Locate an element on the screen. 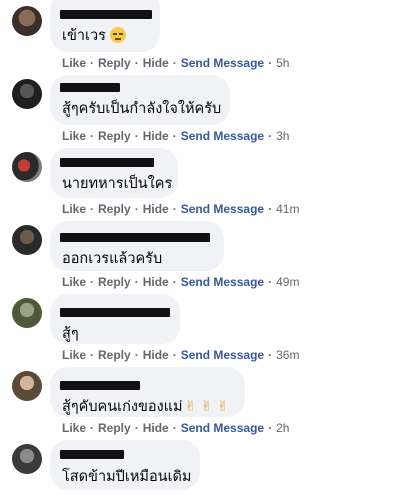 The width and height of the screenshot is (419, 495). comment-actions: Like · Reply · Hide · Send Message · 36m is located at coordinates (181, 355).